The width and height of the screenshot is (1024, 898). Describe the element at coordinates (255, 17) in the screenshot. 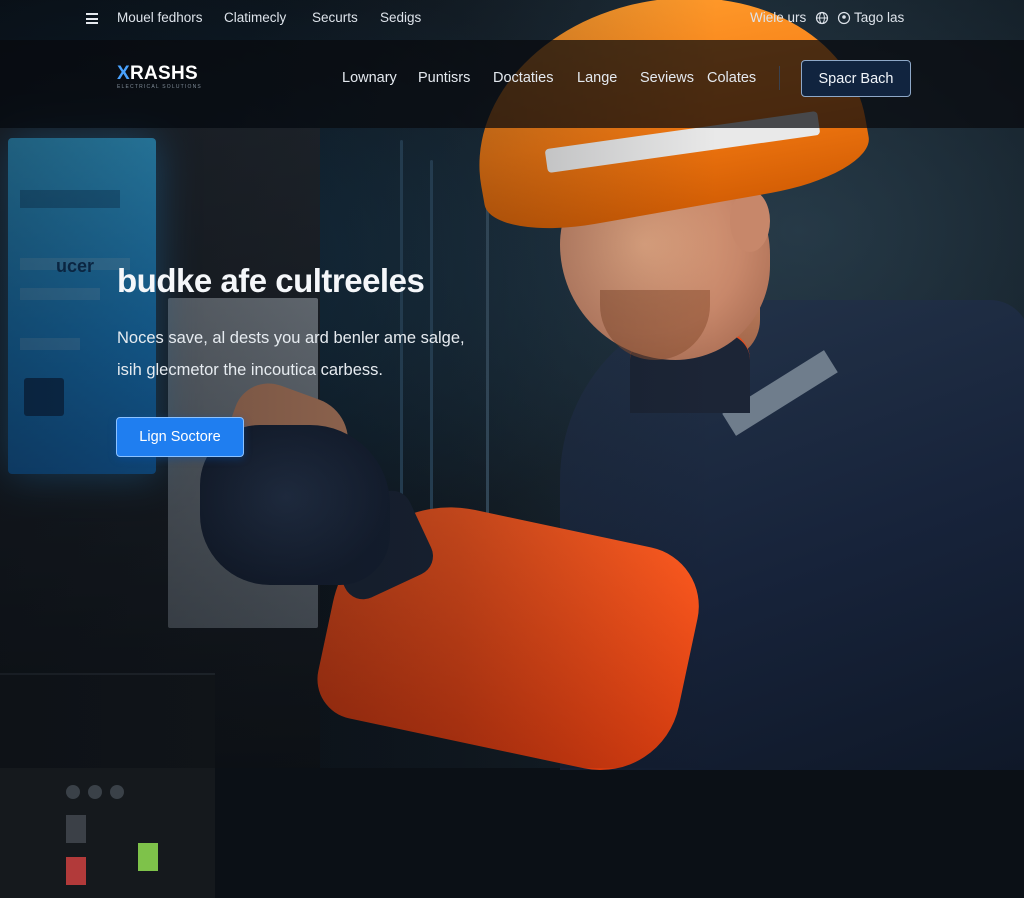

I see `utility-link: Clatimecly` at that location.